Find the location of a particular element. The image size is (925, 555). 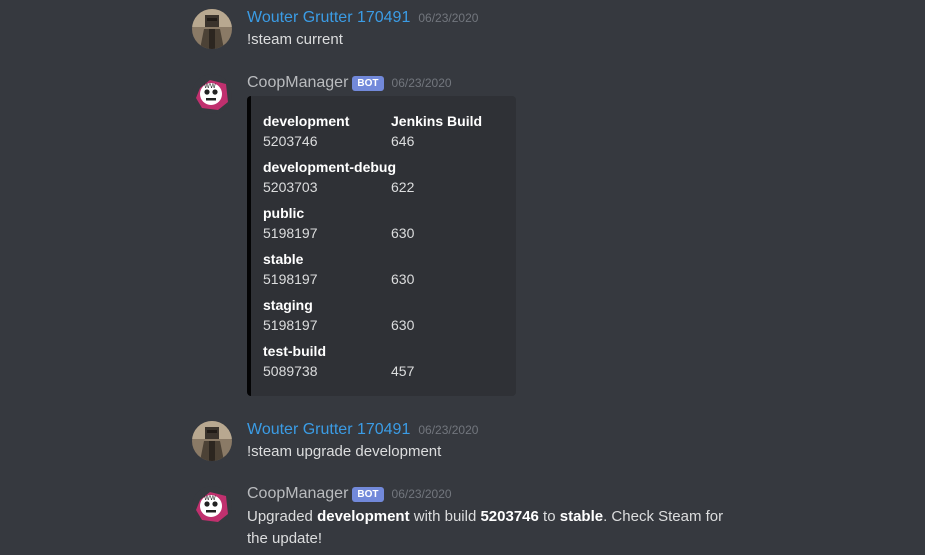

text-segment: Upgraded is located at coordinates (282, 516).